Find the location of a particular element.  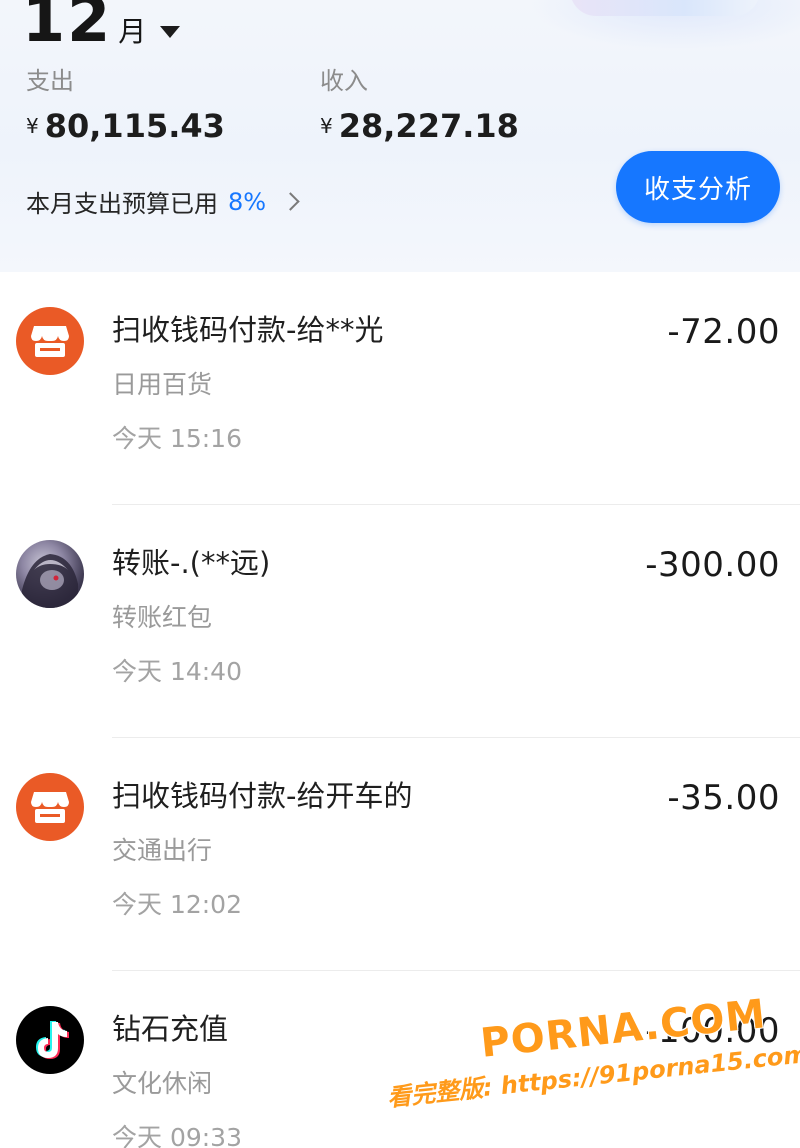

caret-down-icon is located at coordinates (170, 32).